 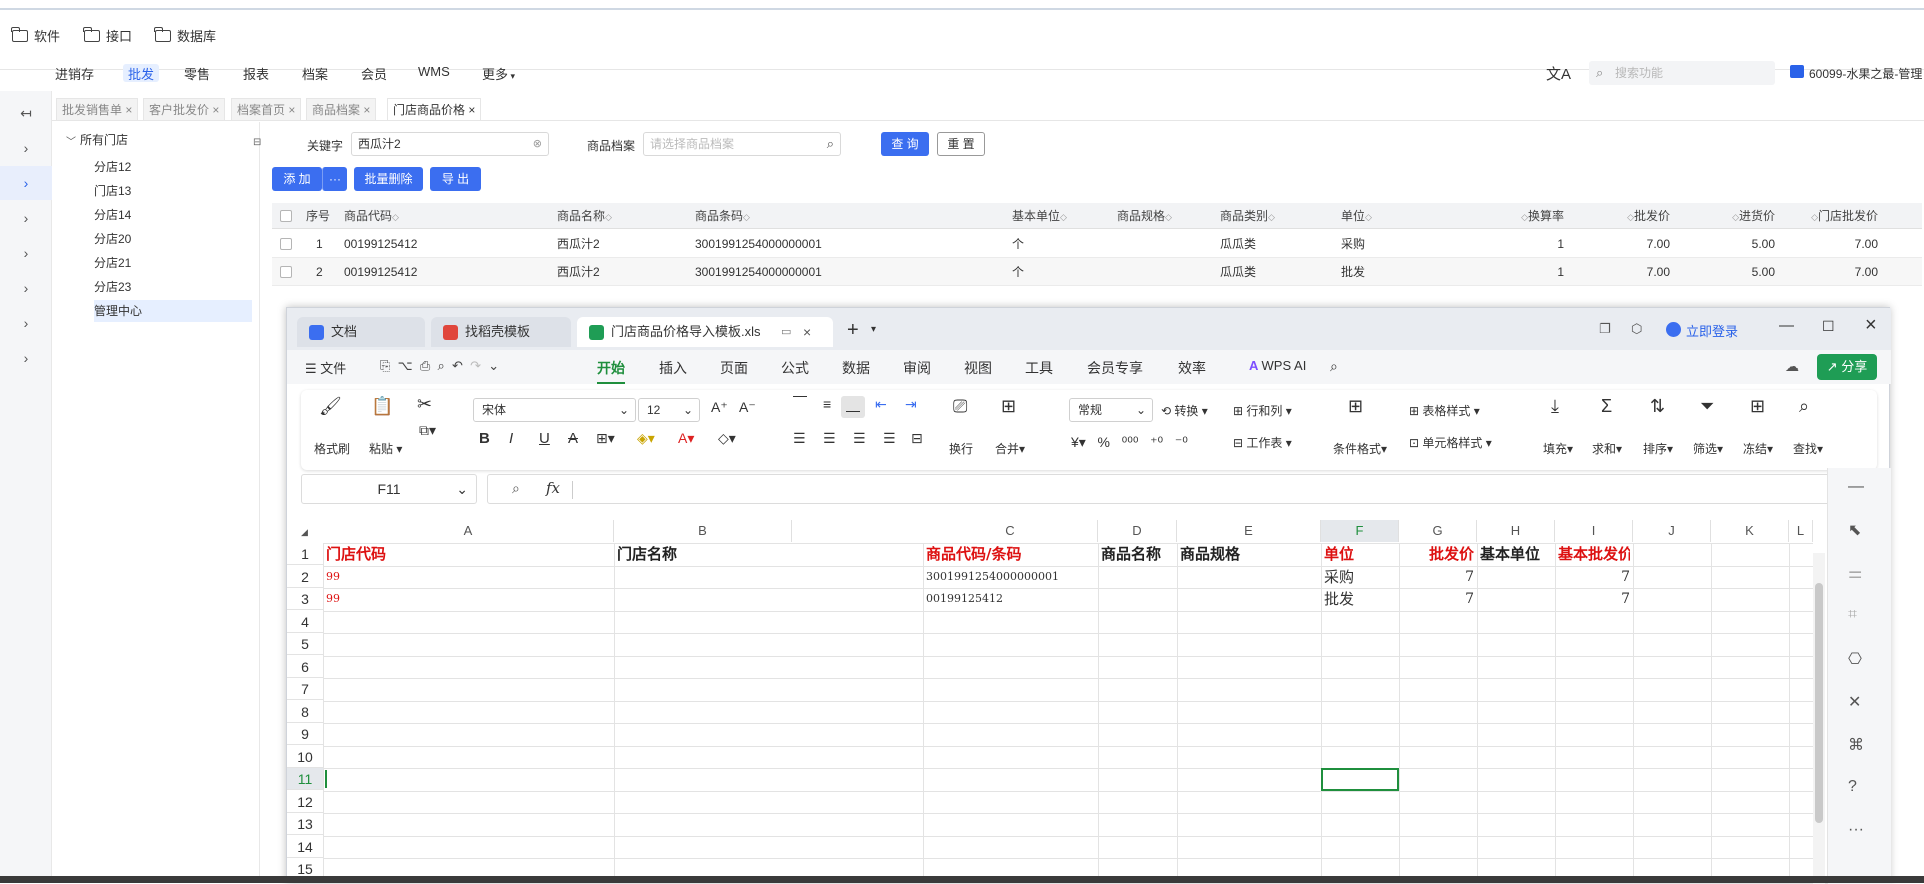 What do you see at coordinates (305, 689) in the screenshot?
I see `row-header: 7` at bounding box center [305, 689].